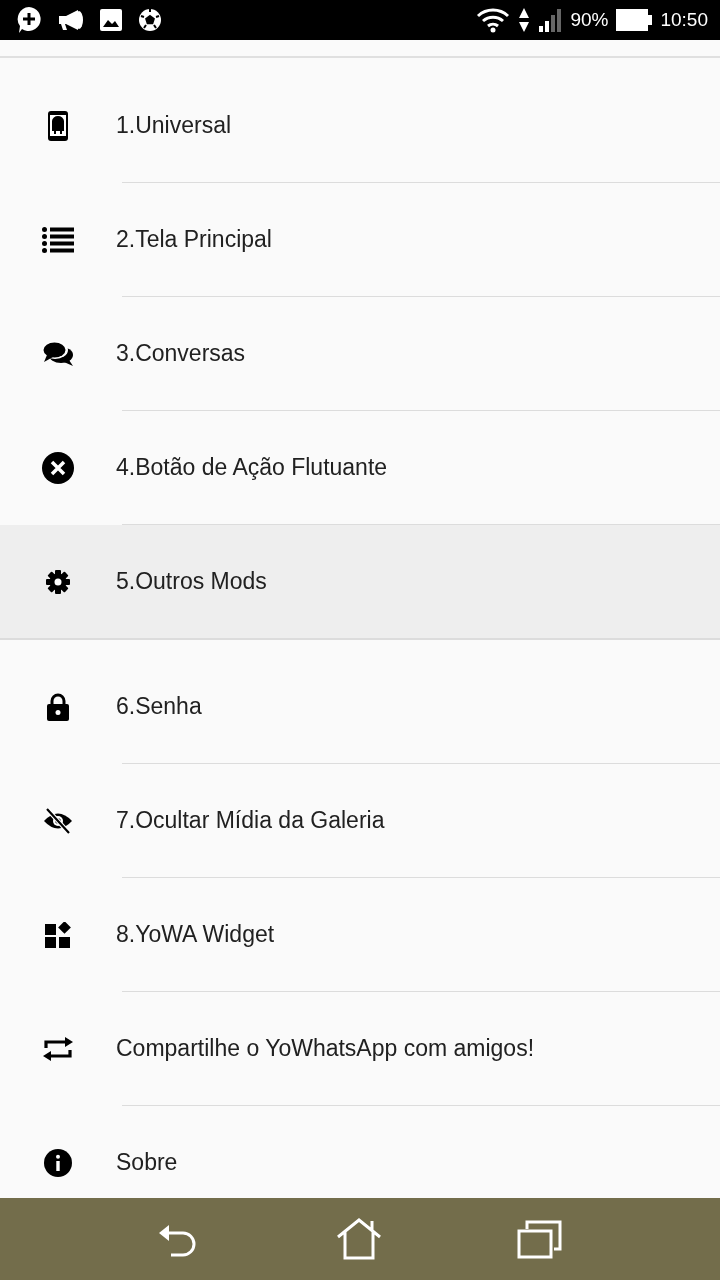 The height and width of the screenshot is (1280, 720). I want to click on menu-item-label: Sobre, so click(147, 1163).